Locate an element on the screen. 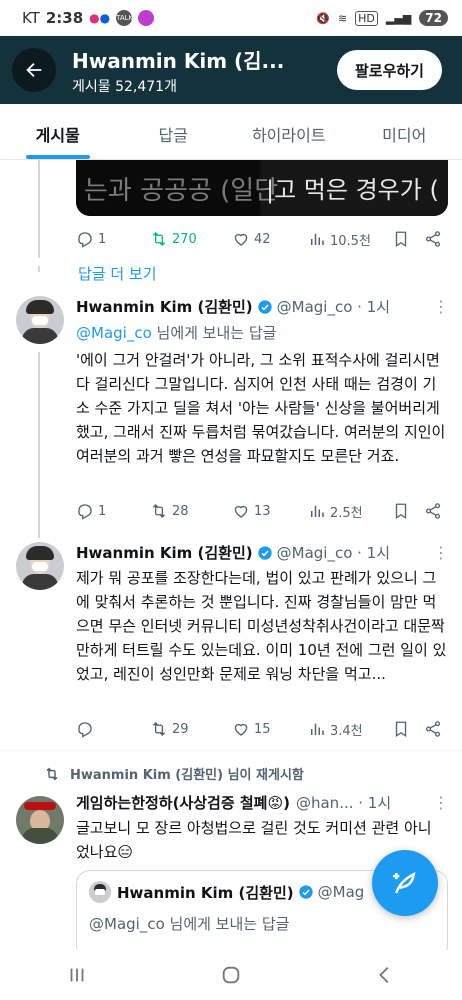 The height and width of the screenshot is (1000, 462). back-button is located at coordinates (34, 70).